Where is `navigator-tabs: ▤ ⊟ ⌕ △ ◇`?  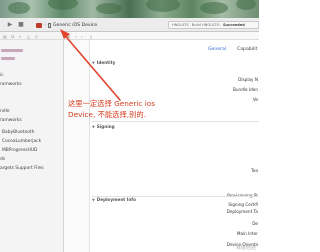
navigator-tabs: ▤ ⊟ ⌕ △ ◇ is located at coordinates (32, 36).